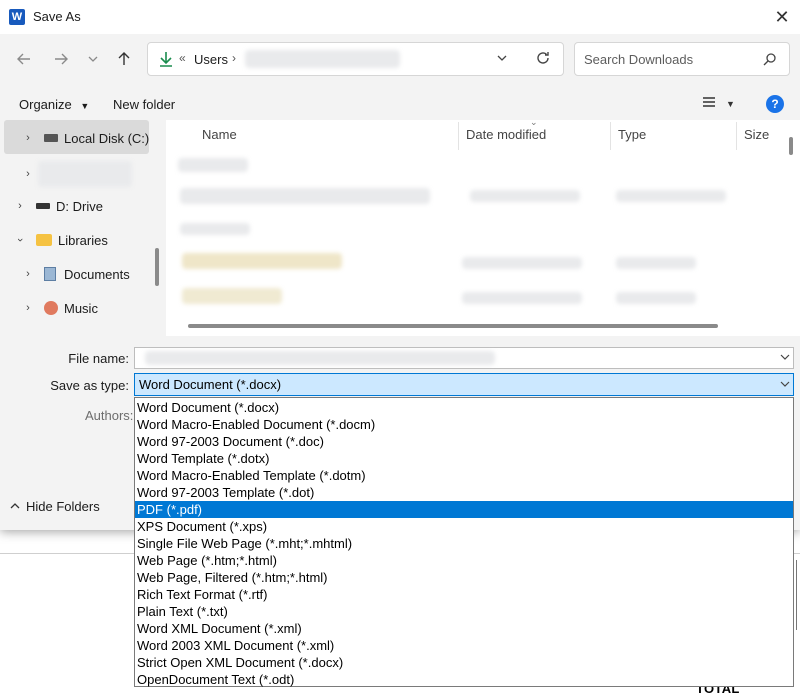 Image resolution: width=800 pixels, height=696 pixels. What do you see at coordinates (638, 59) in the screenshot?
I see `search-input: Search Downloads` at bounding box center [638, 59].